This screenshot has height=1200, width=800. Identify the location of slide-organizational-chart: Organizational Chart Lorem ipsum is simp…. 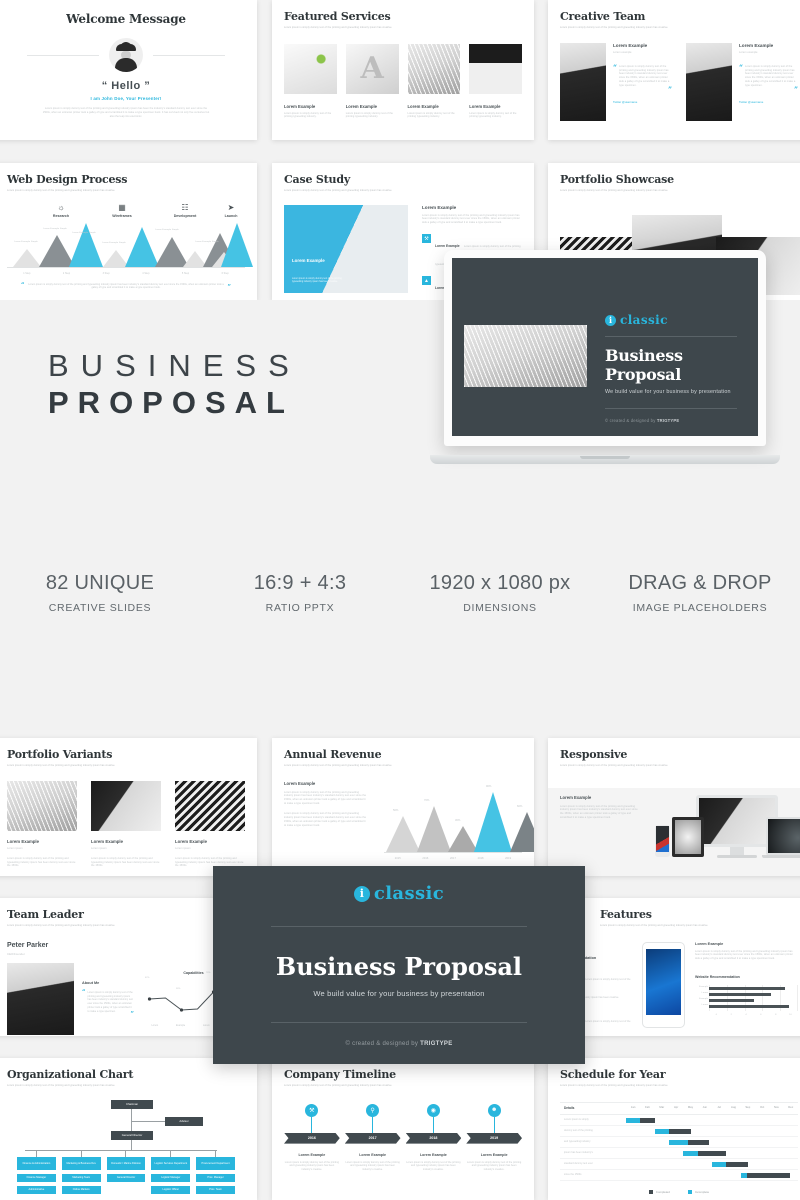
(128, 1129).